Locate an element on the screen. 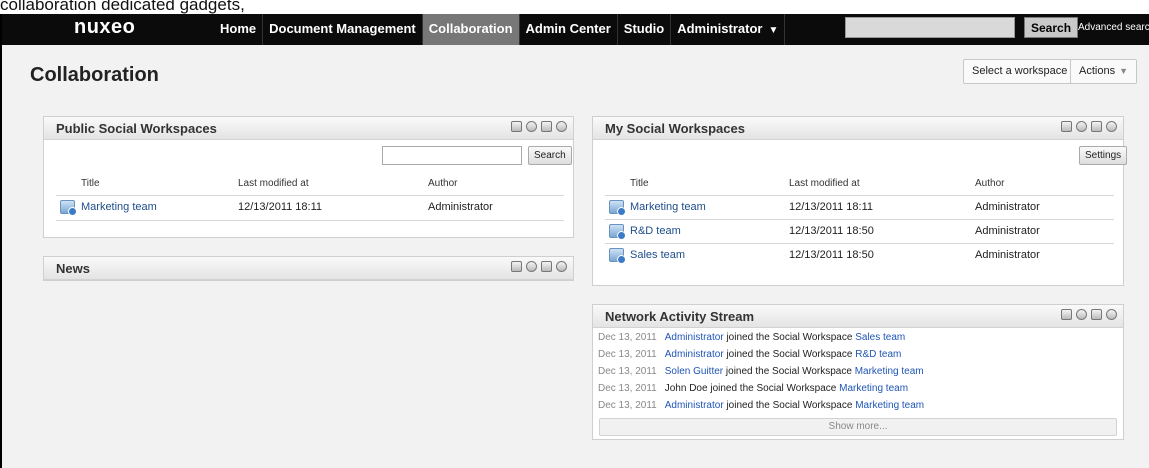  global-search-button: Search is located at coordinates (1051, 27).